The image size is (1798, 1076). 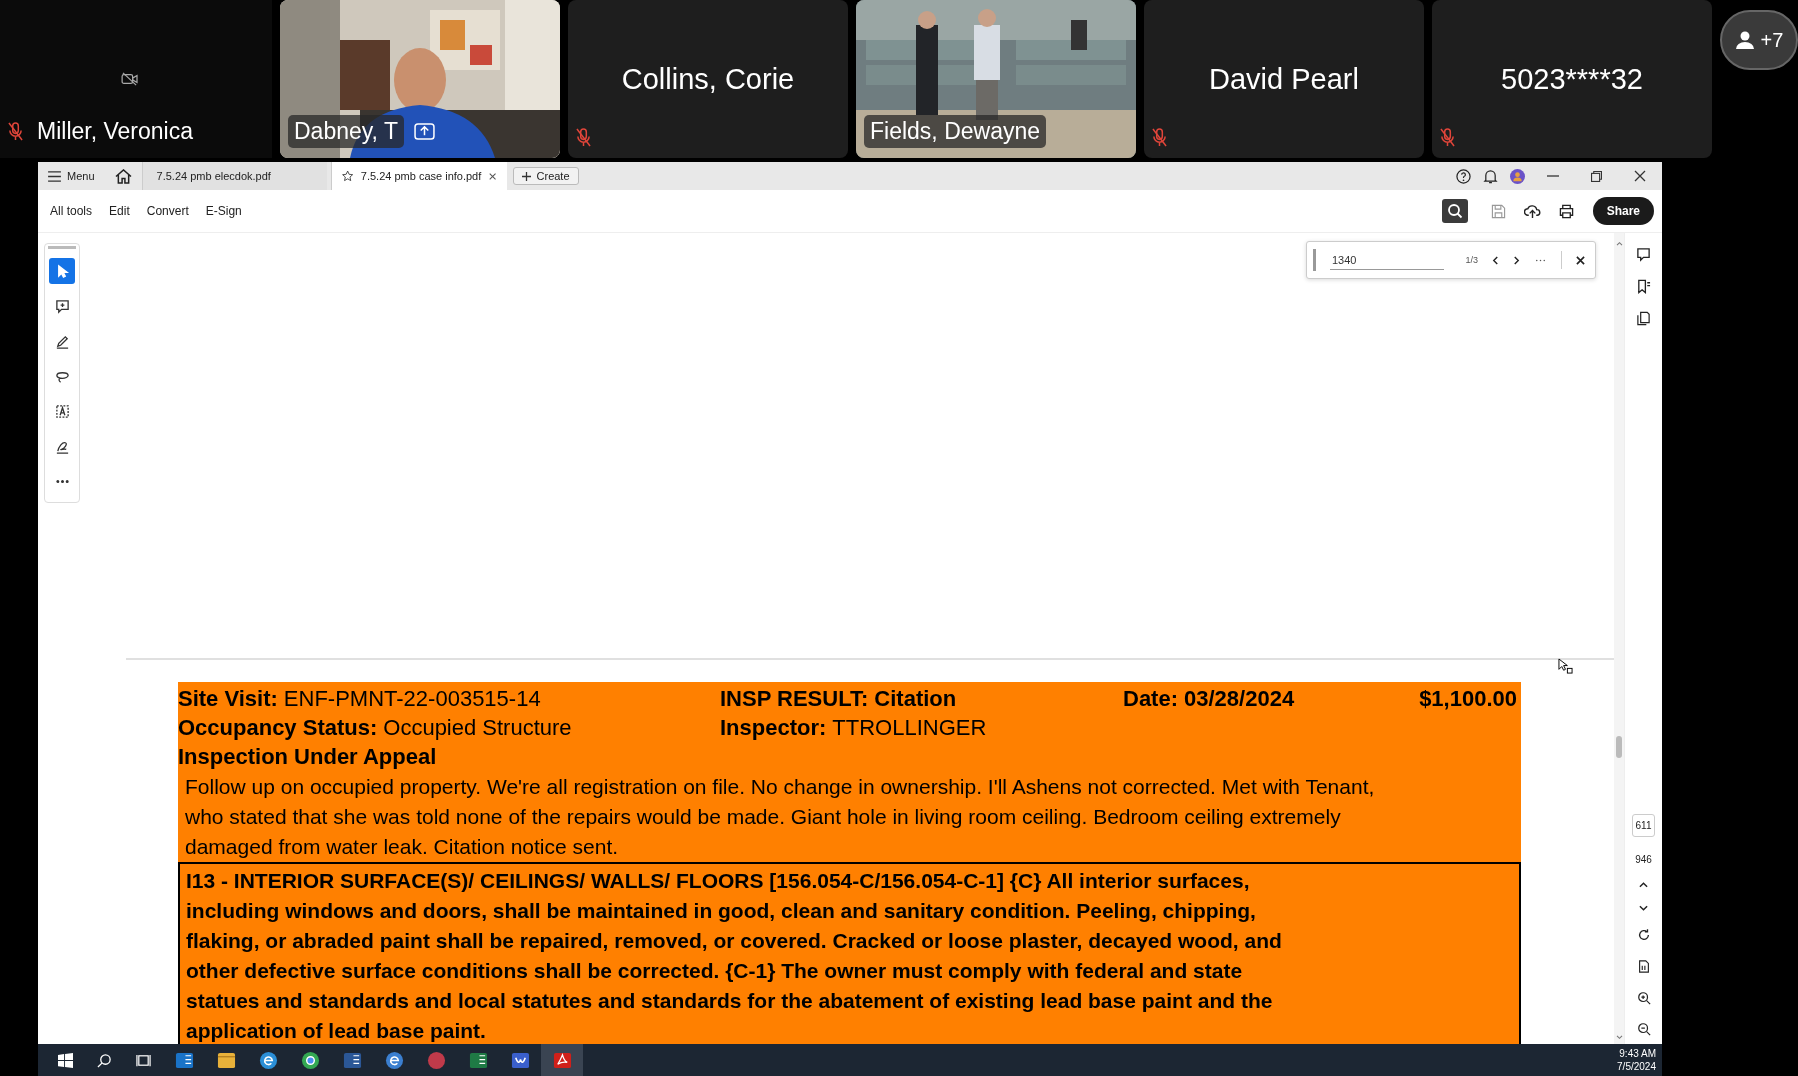 I want to click on status-heading: Inspection Under Appeal, so click(x=308, y=757).